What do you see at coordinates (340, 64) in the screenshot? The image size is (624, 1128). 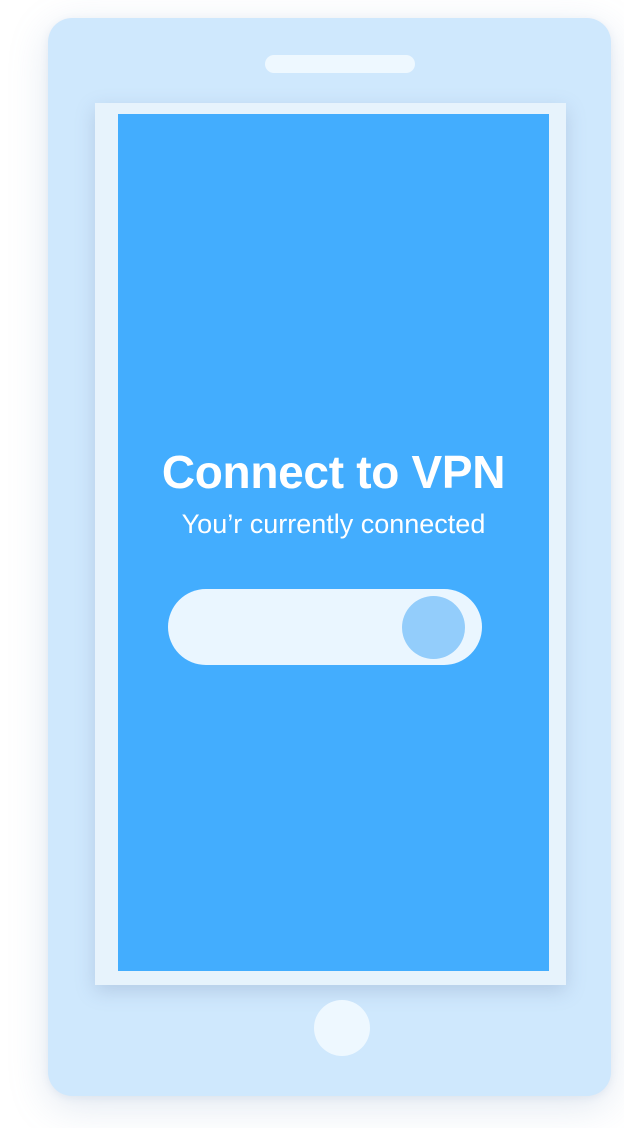 I see `phone-speaker` at bounding box center [340, 64].